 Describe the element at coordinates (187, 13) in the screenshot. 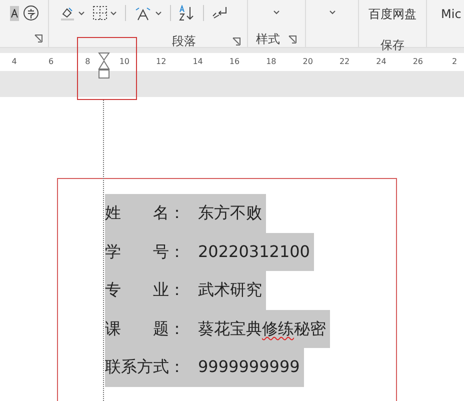

I see `sort-icon` at that location.